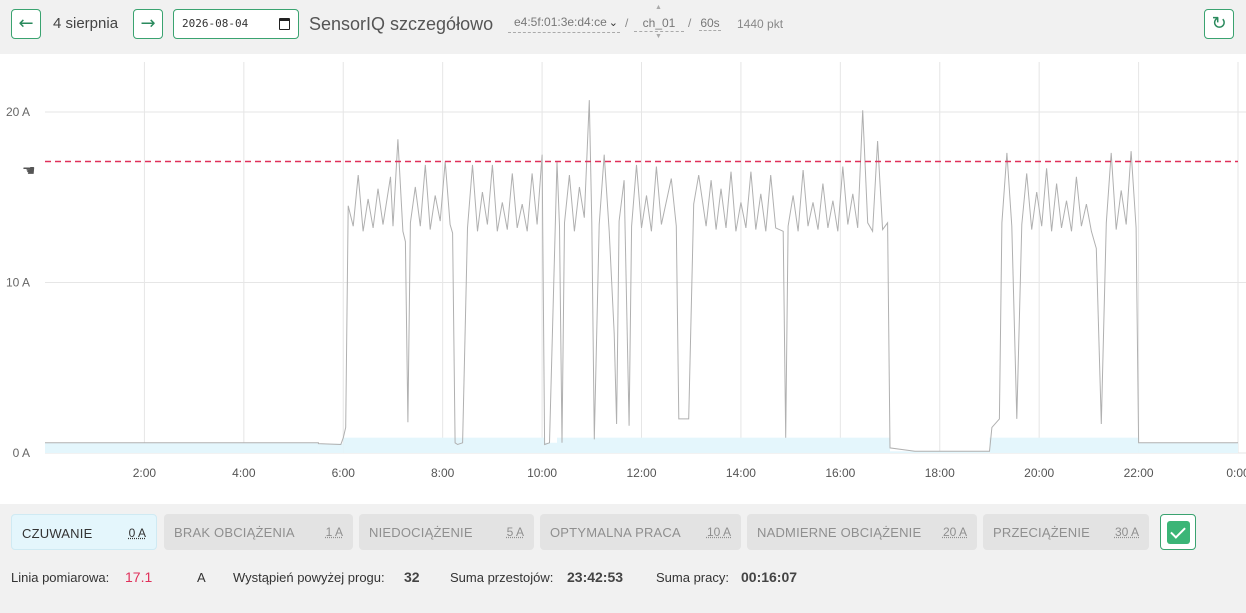 This screenshot has width=1246, height=613. Describe the element at coordinates (57, 533) in the screenshot. I see `legend-label: CZUWANIE` at that location.